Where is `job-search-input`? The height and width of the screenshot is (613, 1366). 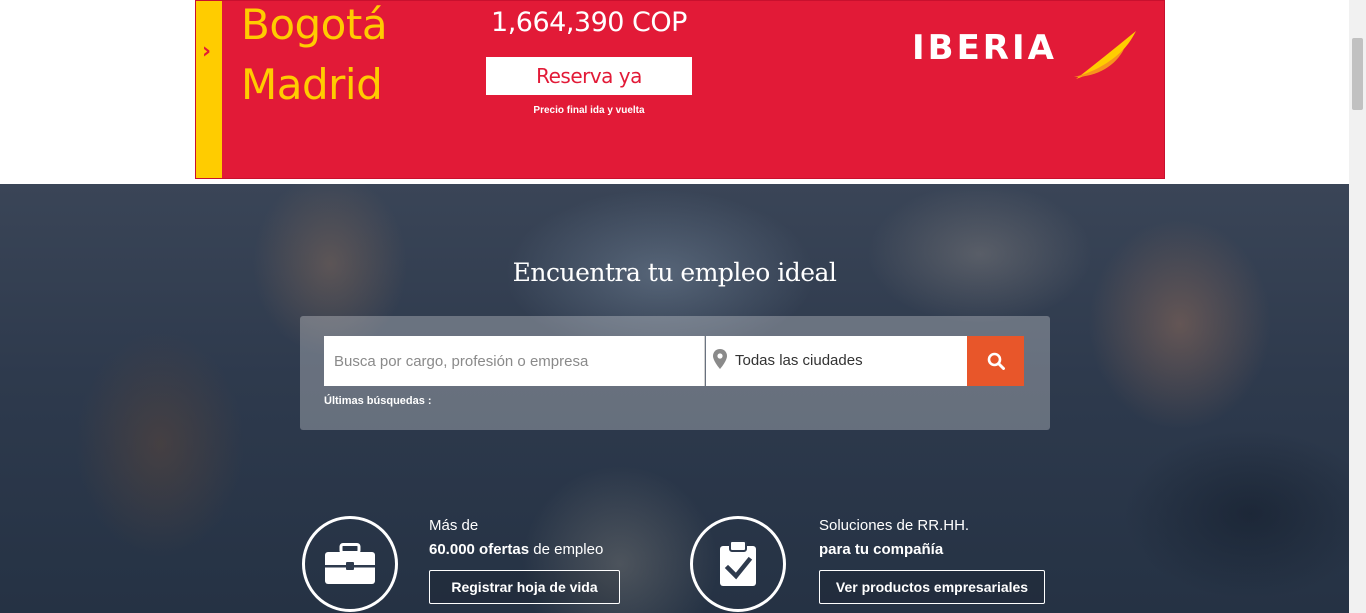 job-search-input is located at coordinates (514, 361).